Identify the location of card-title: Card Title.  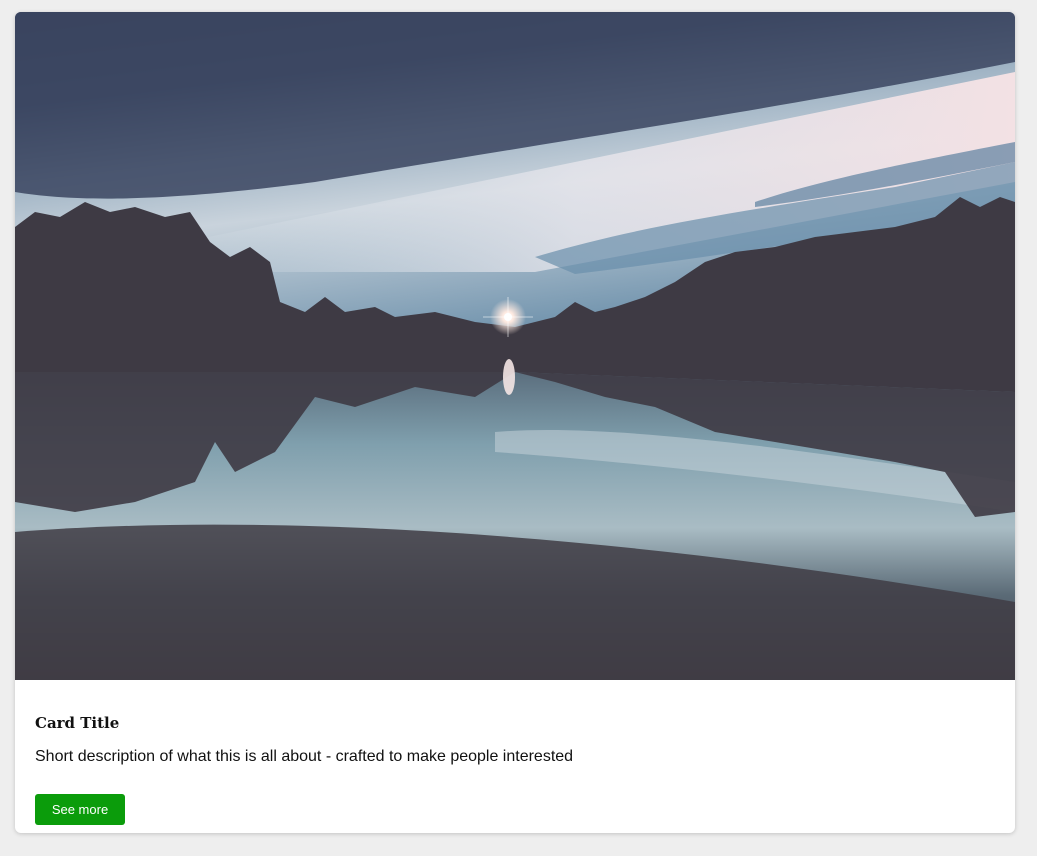
(77, 723).